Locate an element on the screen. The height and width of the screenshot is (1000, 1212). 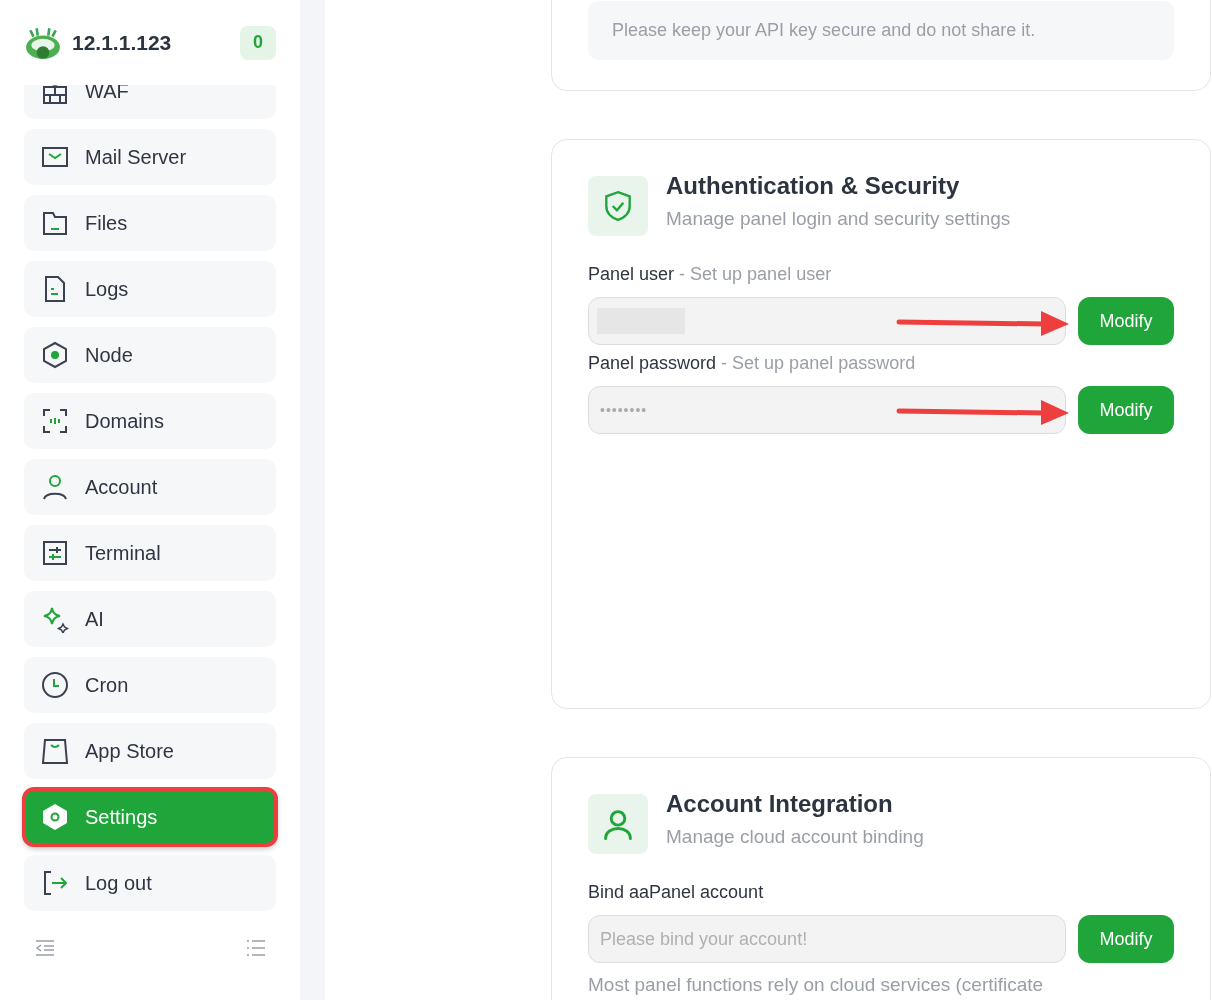
server-address: 12.1.1.123 is located at coordinates (122, 42).